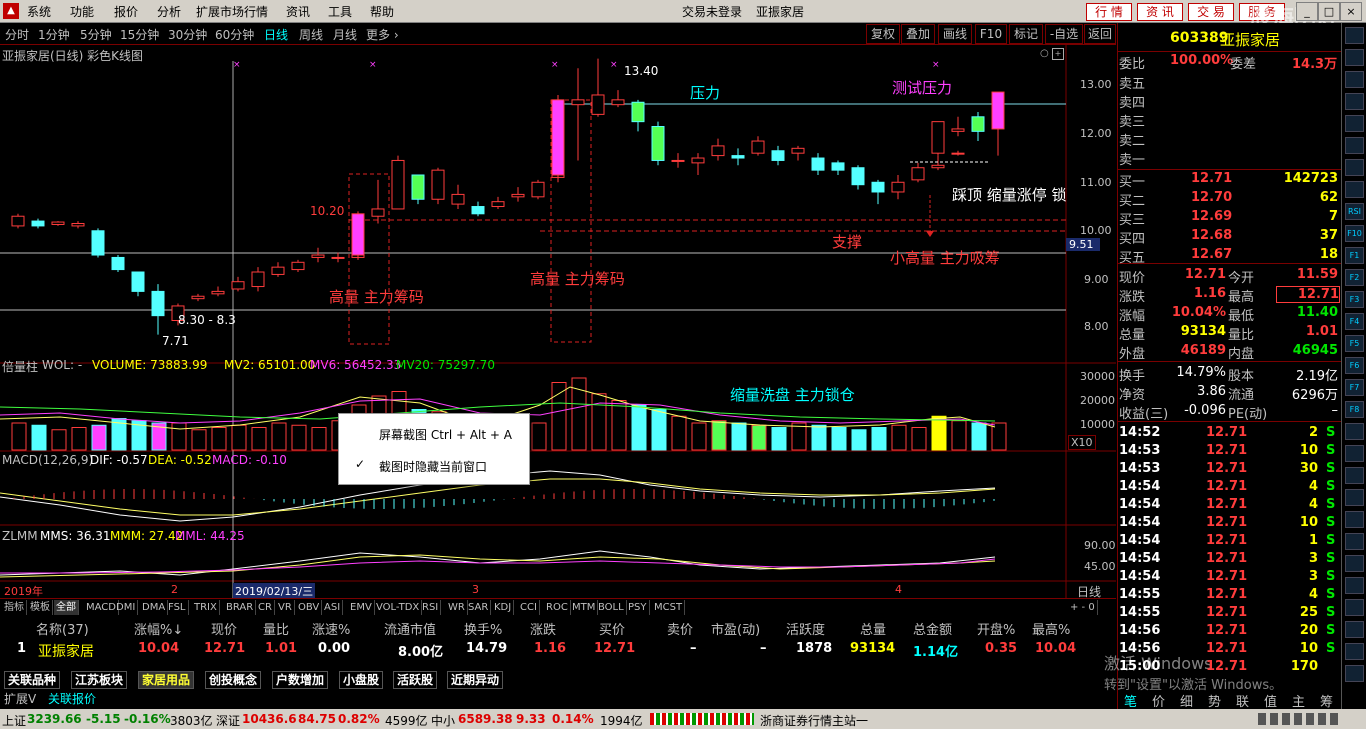 This screenshot has width=1366, height=729. Describe the element at coordinates (206, 607) in the screenshot. I see `indicator-tab-trix: TRIX` at that location.